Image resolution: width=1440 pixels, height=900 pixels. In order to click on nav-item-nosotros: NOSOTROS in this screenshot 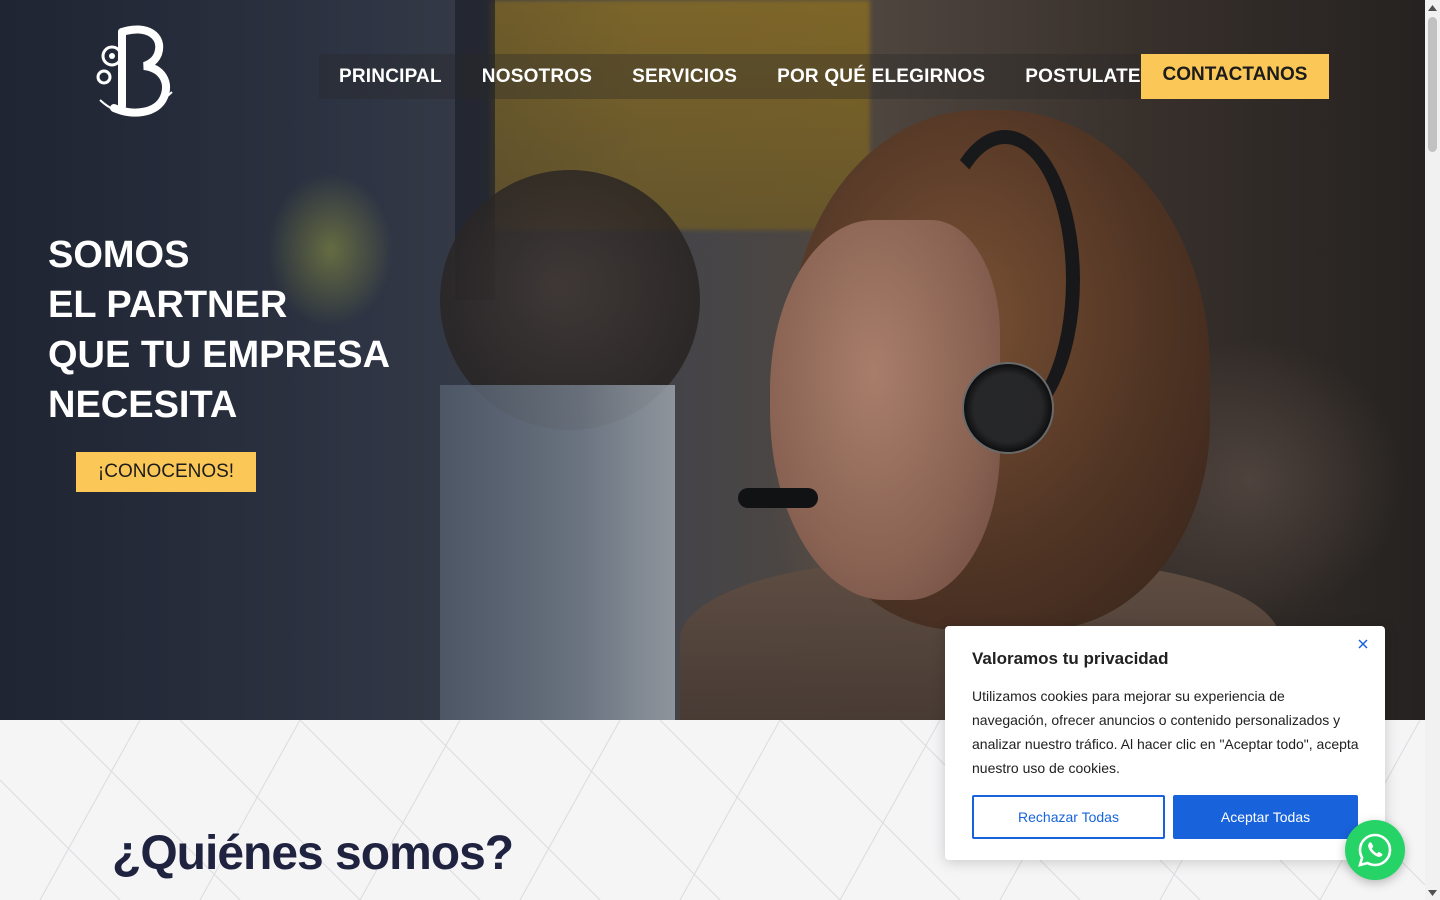, I will do `click(537, 76)`.